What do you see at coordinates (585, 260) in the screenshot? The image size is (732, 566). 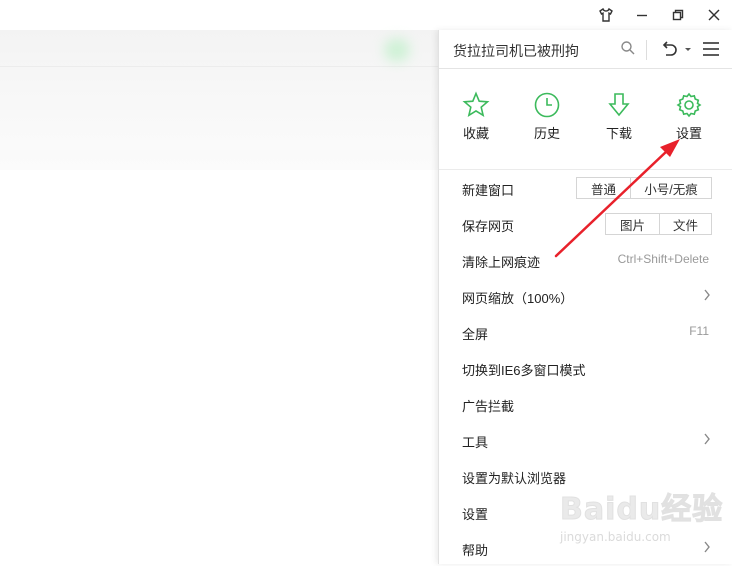 I see `menu-item-clear-traces: 清除上网痕迹 Ctrl+Shift+Delete` at bounding box center [585, 260].